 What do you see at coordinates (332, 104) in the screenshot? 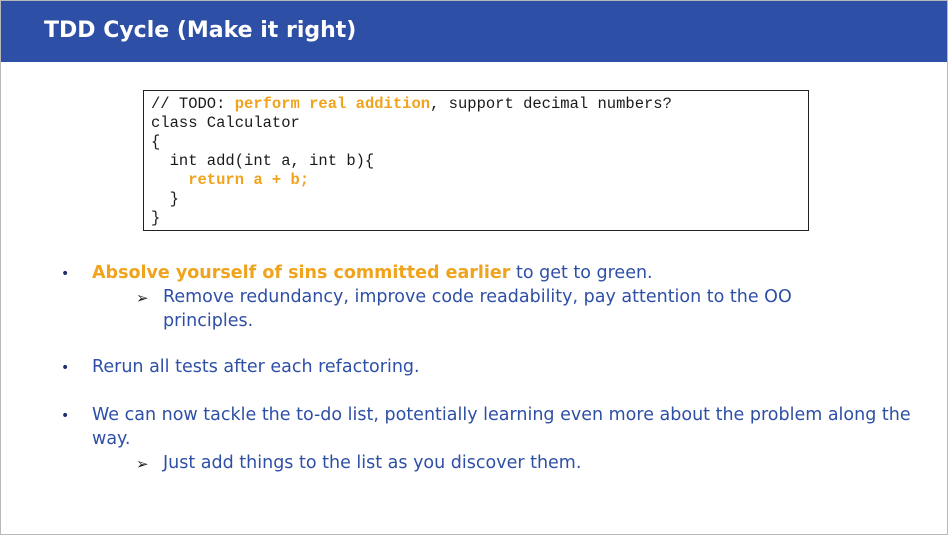
I see `code-comment-highlight: perform real addition` at bounding box center [332, 104].